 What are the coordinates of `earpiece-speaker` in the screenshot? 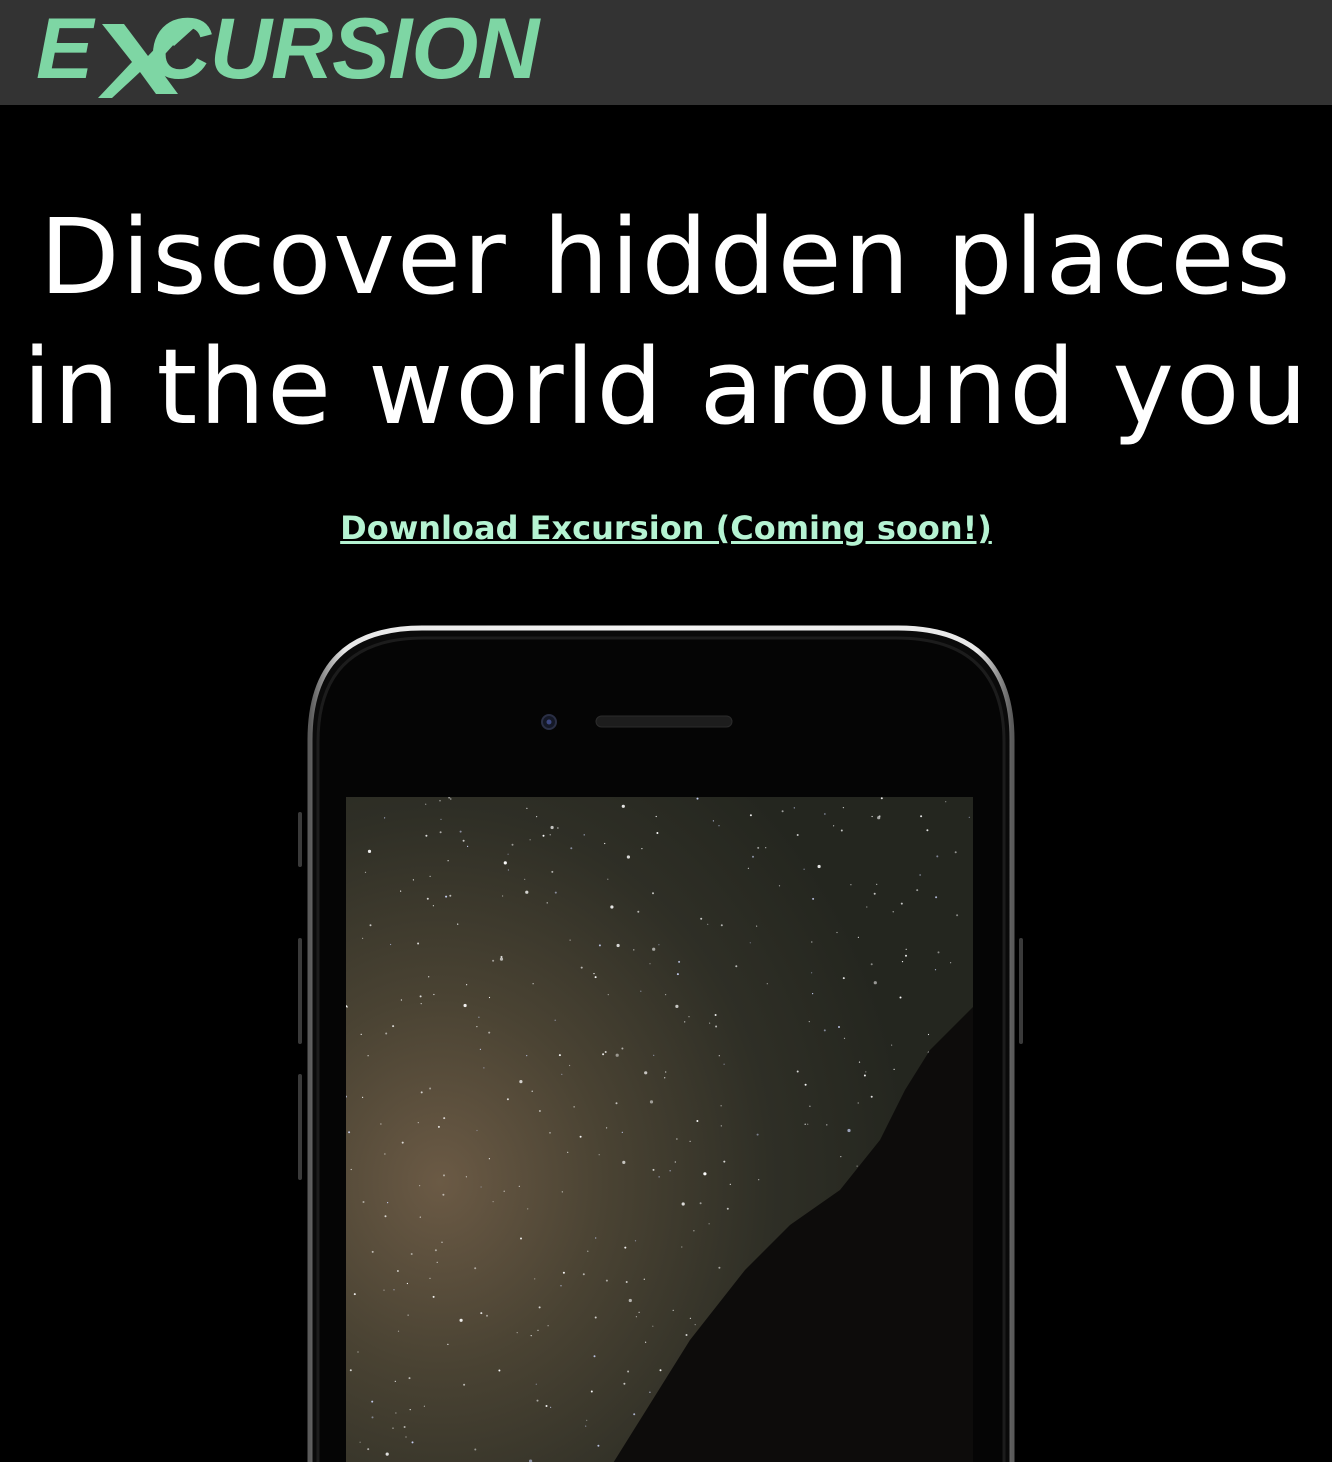 It's located at (664, 721).